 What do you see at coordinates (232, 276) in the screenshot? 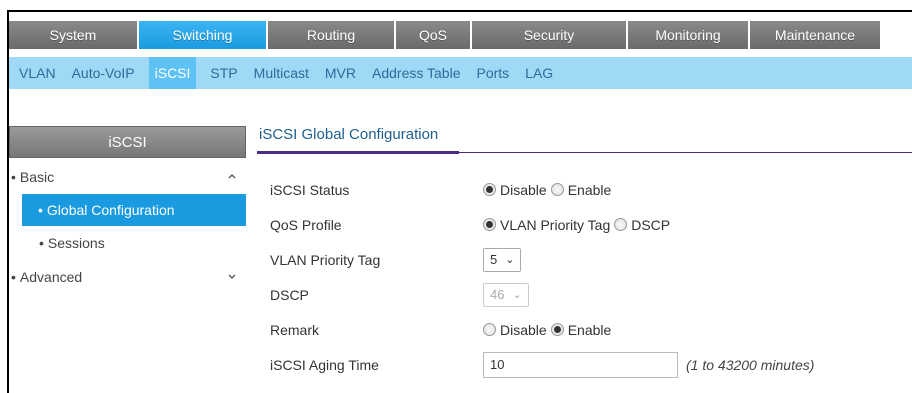
I see `chevron-down-icon` at bounding box center [232, 276].